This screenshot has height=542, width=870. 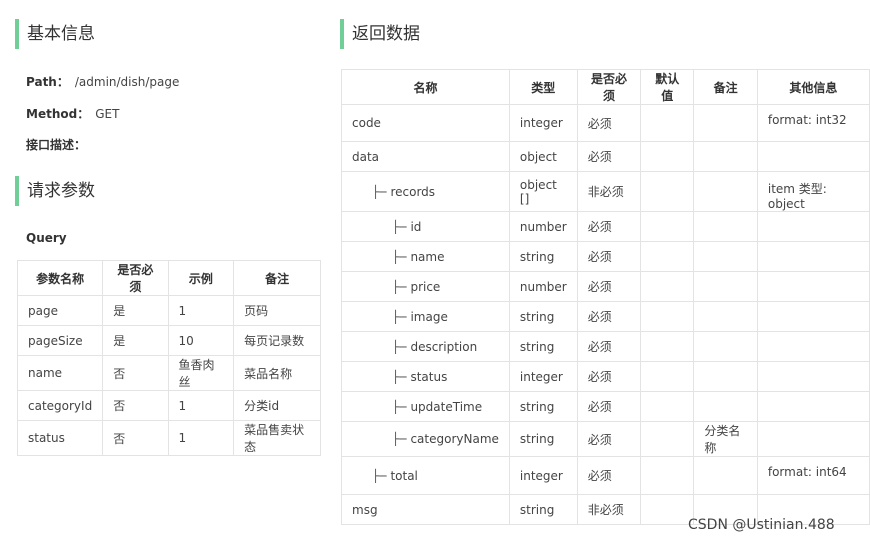 What do you see at coordinates (813, 475) in the screenshot?
I see `field-other-cell: format: int64` at bounding box center [813, 475].